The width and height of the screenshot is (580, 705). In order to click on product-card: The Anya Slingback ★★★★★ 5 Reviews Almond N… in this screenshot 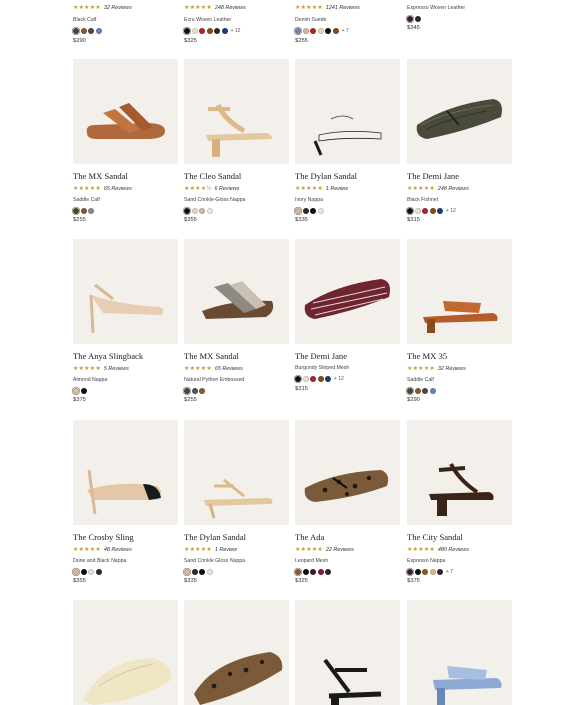, I will do `click(125, 324)`.